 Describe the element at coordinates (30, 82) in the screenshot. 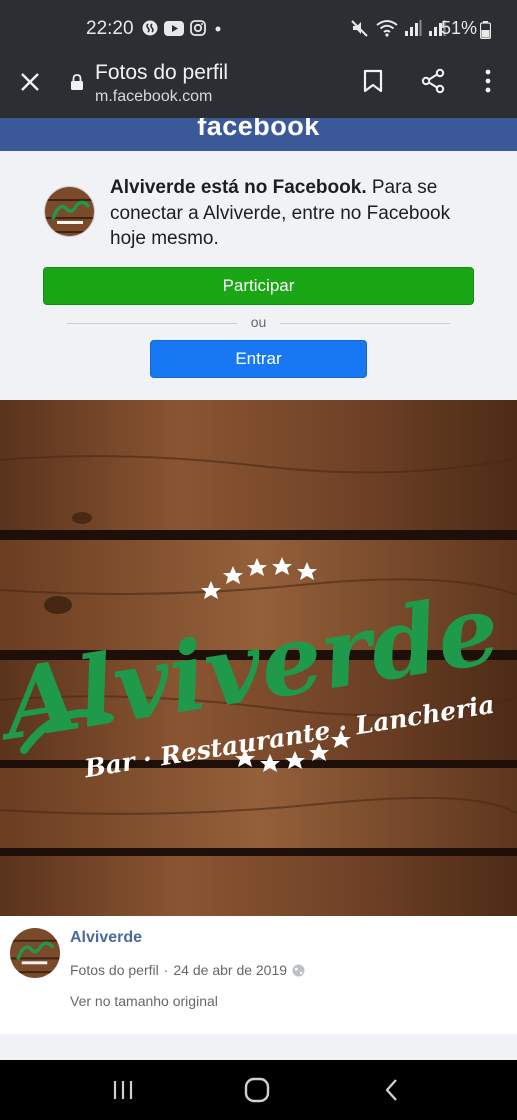

I see `close-icon` at that location.